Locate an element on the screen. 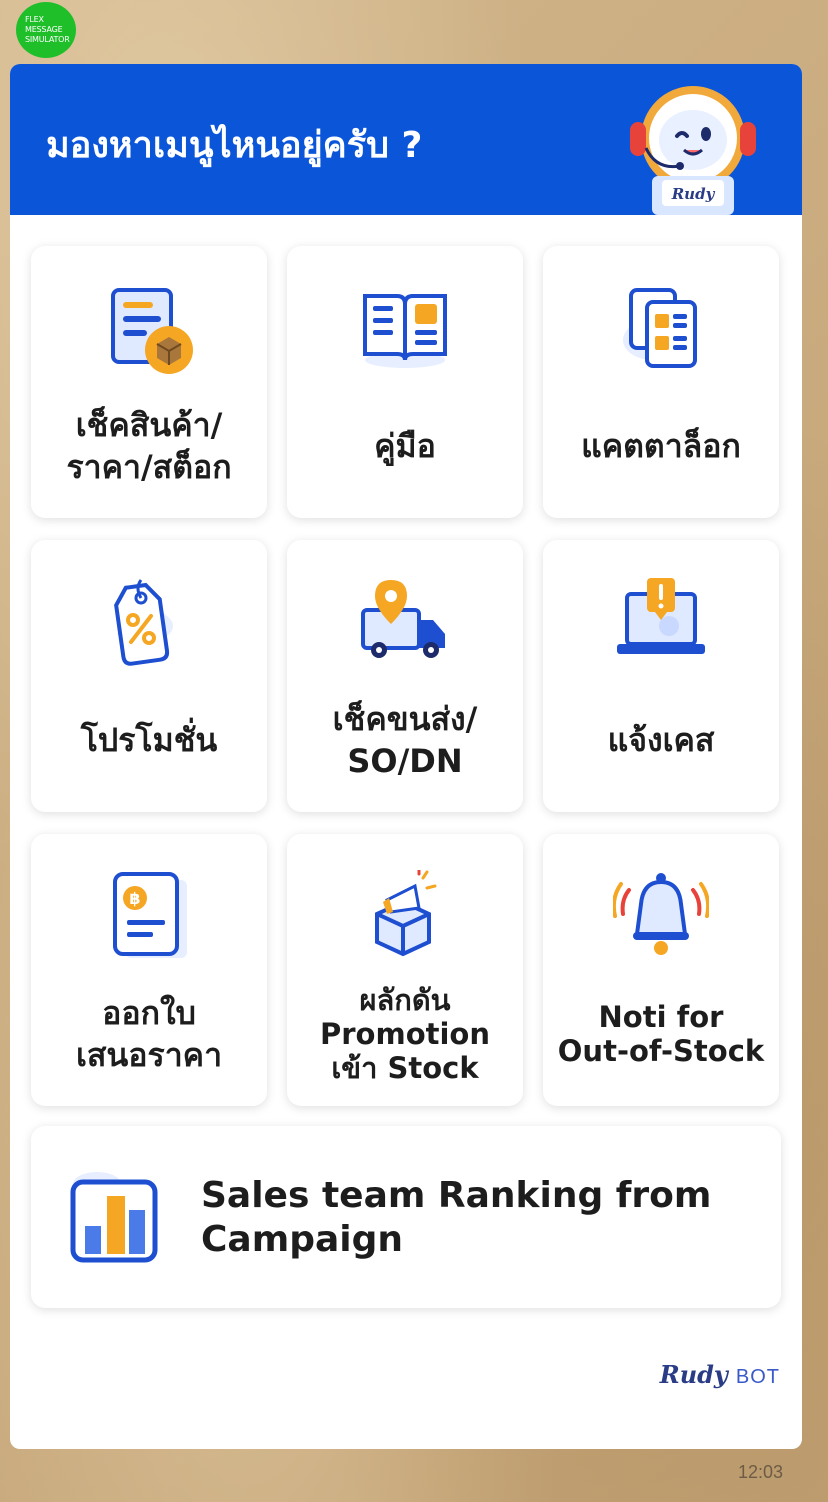  laptop-alert-icon is located at coordinates (661, 616).